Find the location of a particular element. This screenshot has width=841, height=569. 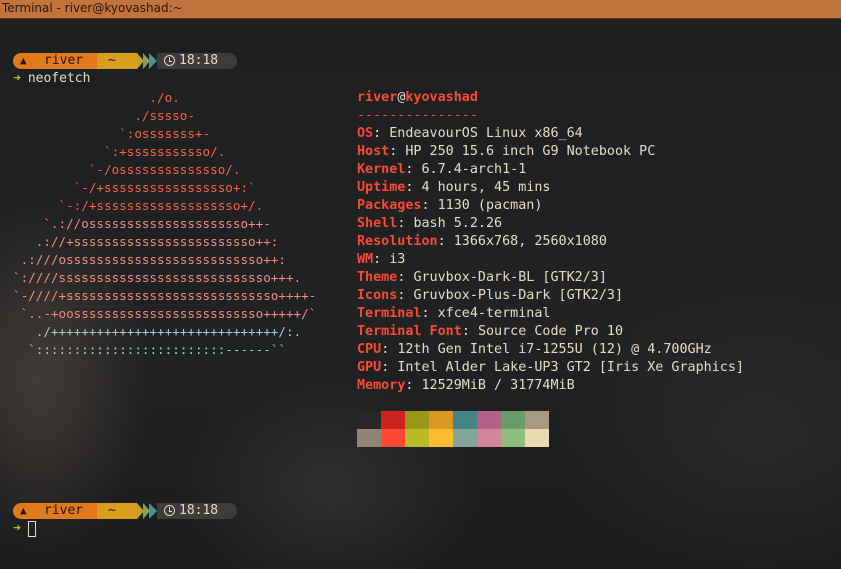

info-host: kyovashad is located at coordinates (441, 97).